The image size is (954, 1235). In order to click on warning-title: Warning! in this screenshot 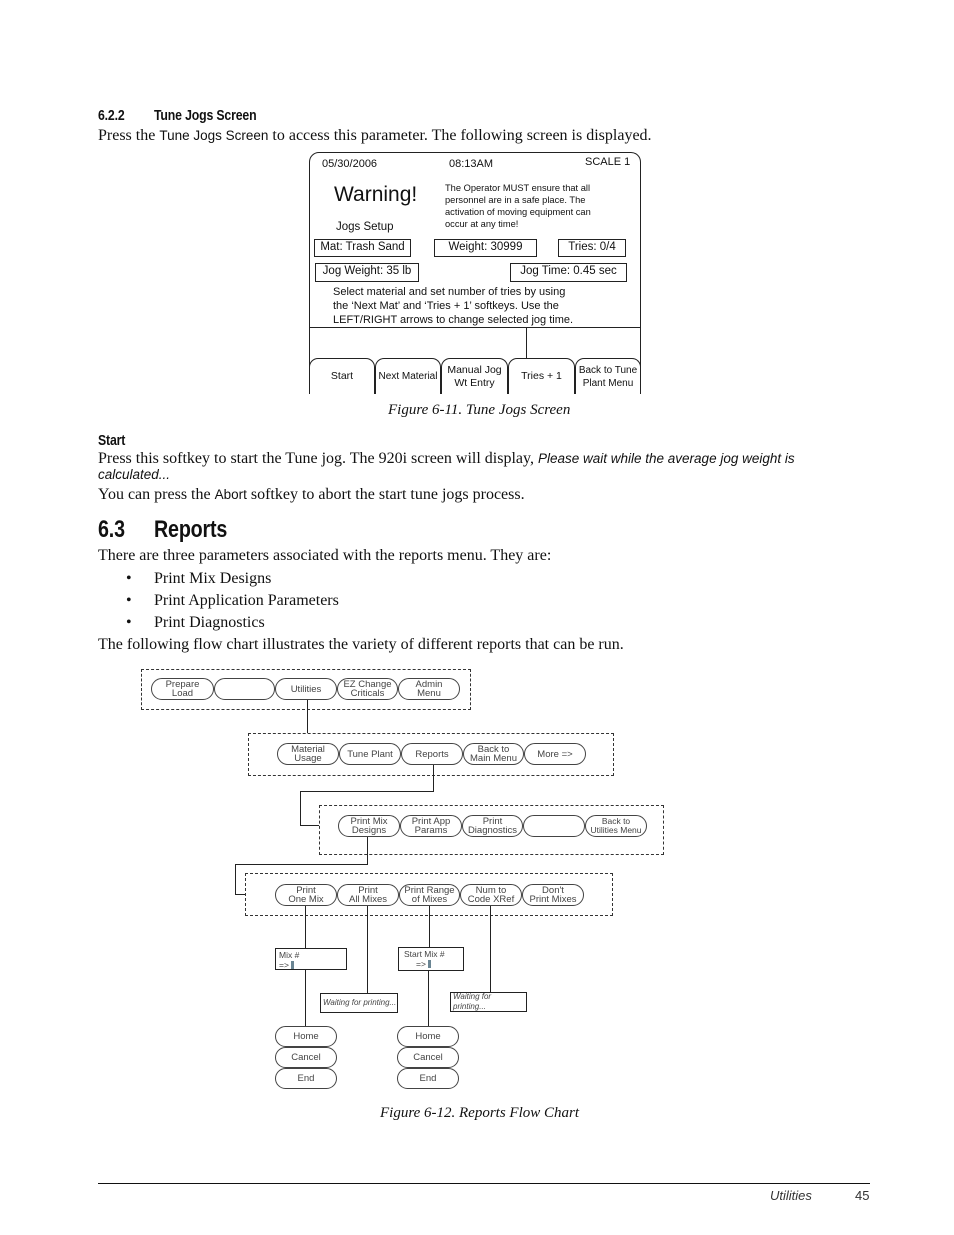, I will do `click(376, 194)`.